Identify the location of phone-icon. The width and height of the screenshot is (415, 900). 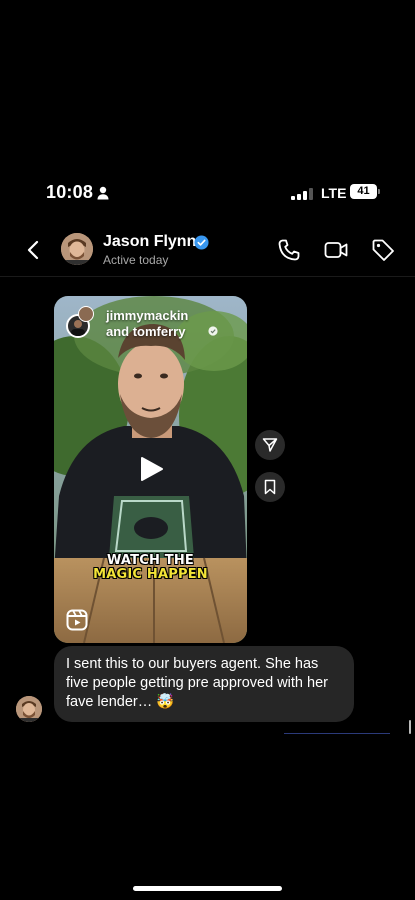
(289, 250).